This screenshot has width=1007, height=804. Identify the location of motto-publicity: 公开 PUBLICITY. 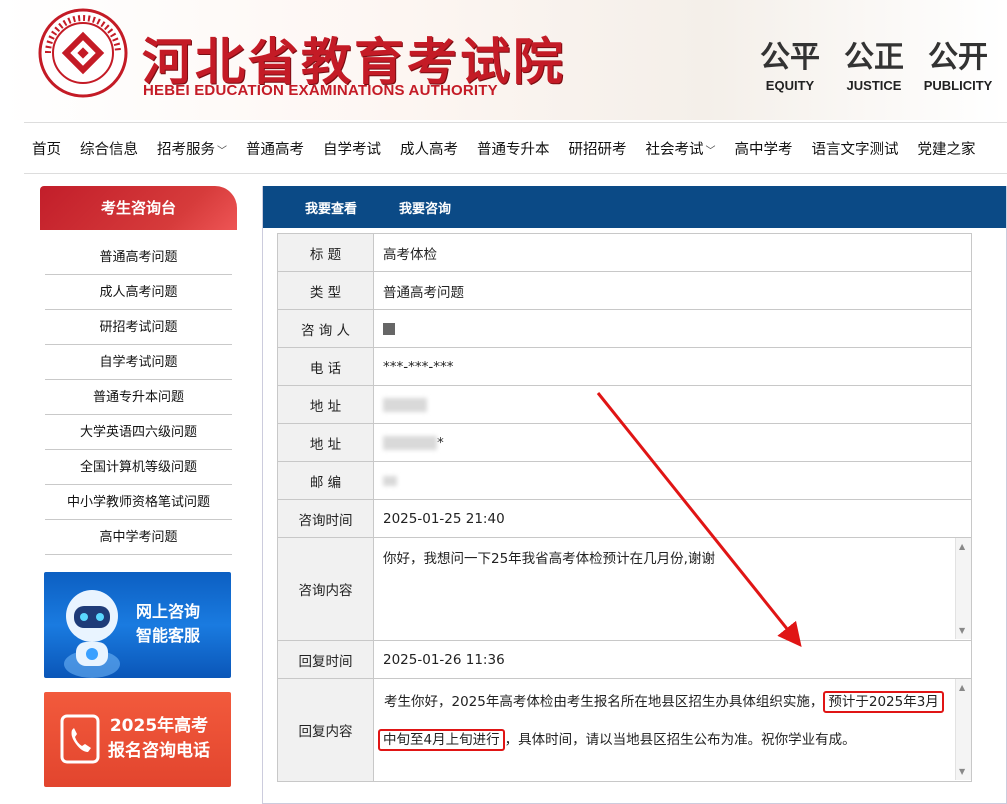
(958, 66).